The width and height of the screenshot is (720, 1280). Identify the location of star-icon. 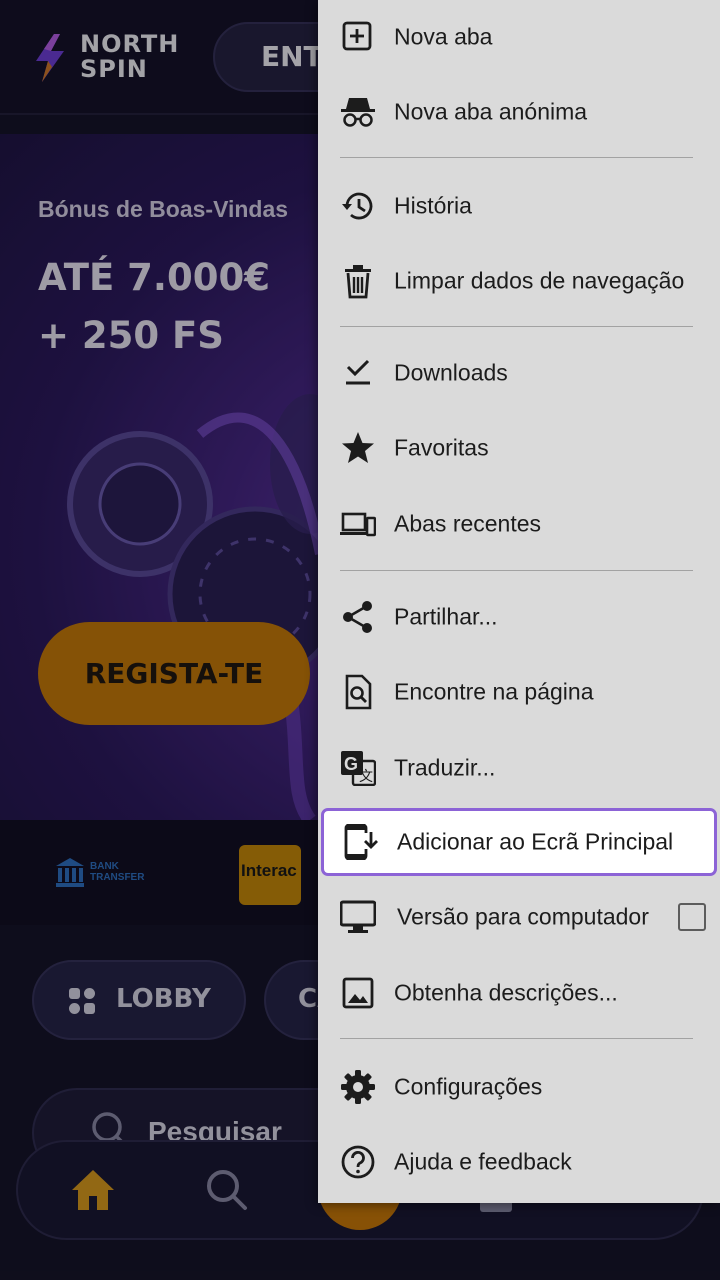
(358, 447).